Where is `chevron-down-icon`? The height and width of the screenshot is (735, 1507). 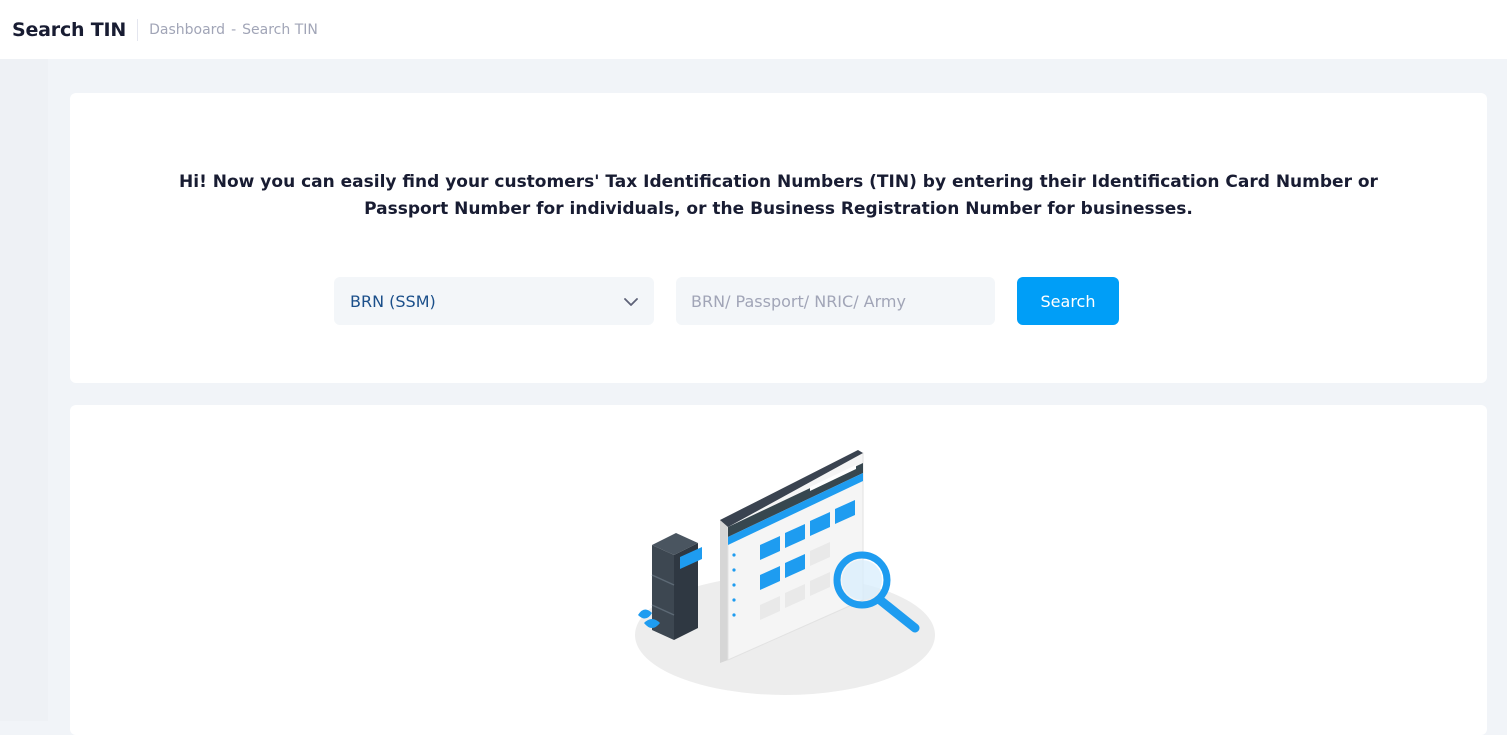
chevron-down-icon is located at coordinates (631, 301).